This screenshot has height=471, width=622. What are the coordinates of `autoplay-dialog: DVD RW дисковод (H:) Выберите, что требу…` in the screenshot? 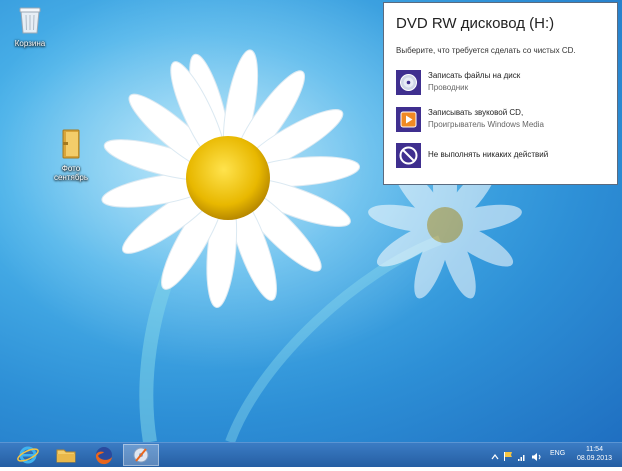 It's located at (500, 93).